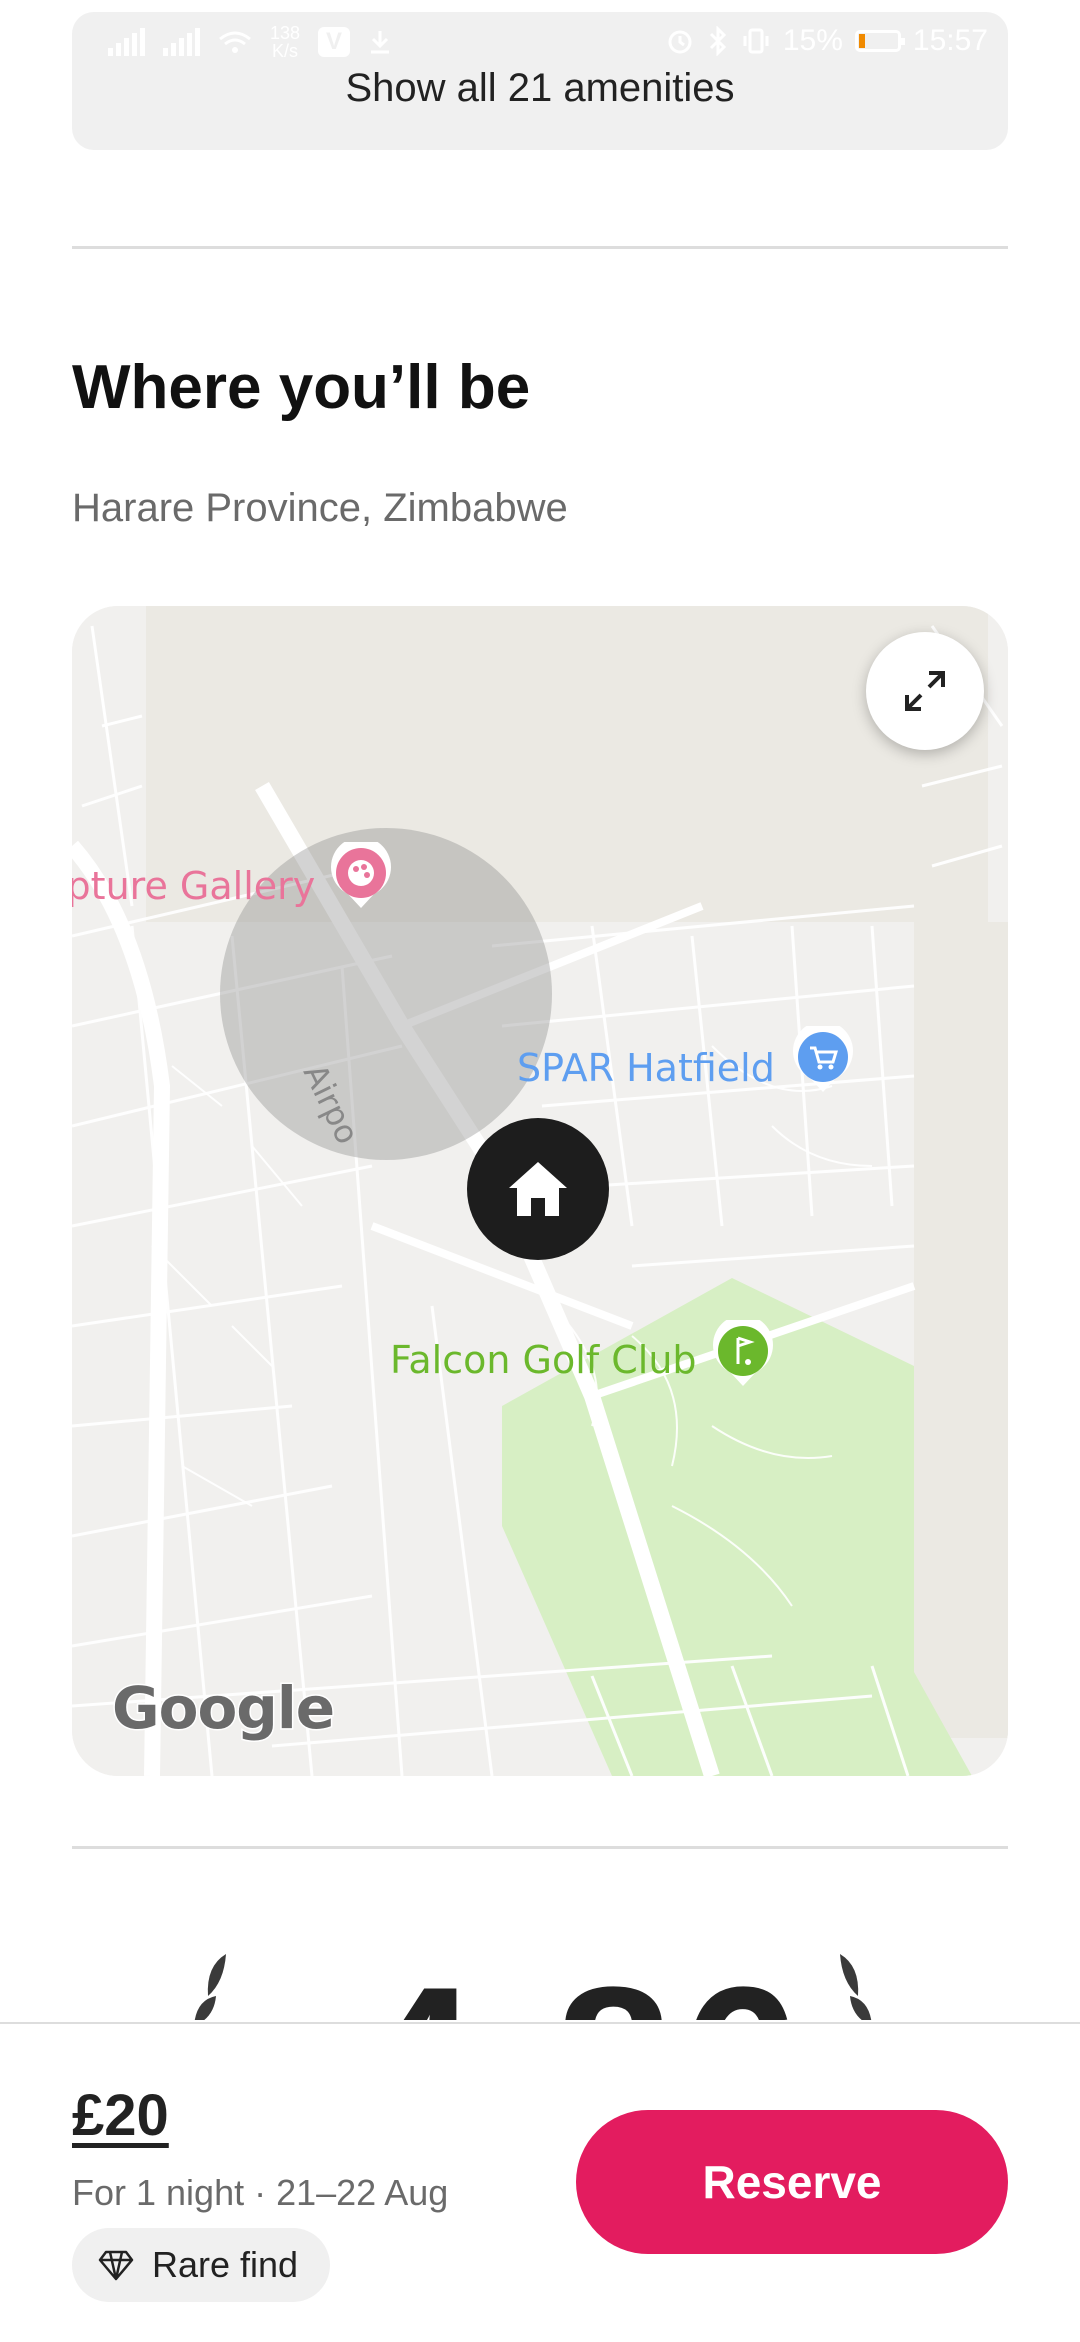 This screenshot has height=2342, width=1080. What do you see at coordinates (193, 886) in the screenshot?
I see `poi-label-gallery: lpture Gallery` at bounding box center [193, 886].